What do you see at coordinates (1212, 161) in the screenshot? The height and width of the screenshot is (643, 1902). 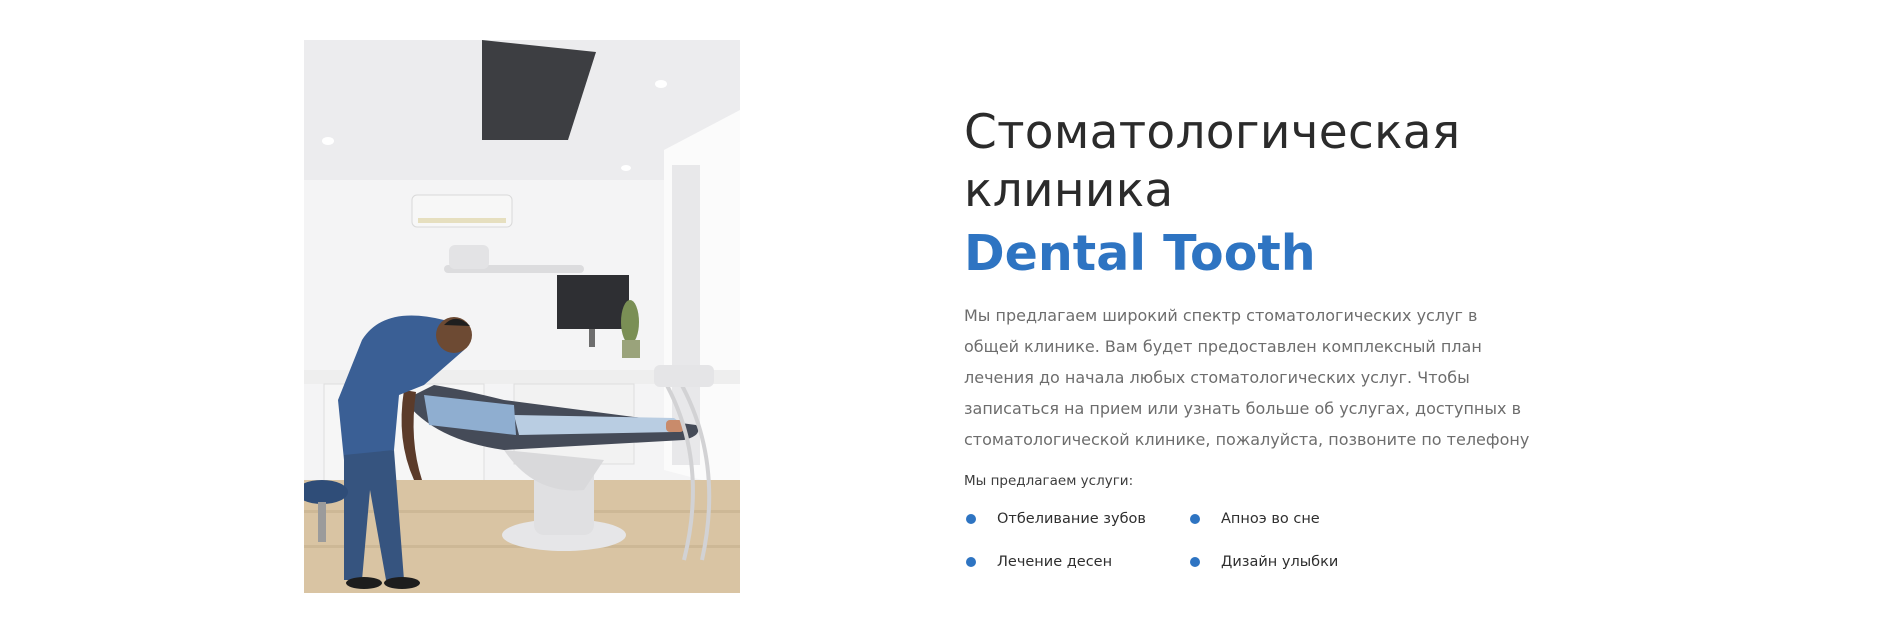 I see `page-title: Стоматологическая клиника` at bounding box center [1212, 161].